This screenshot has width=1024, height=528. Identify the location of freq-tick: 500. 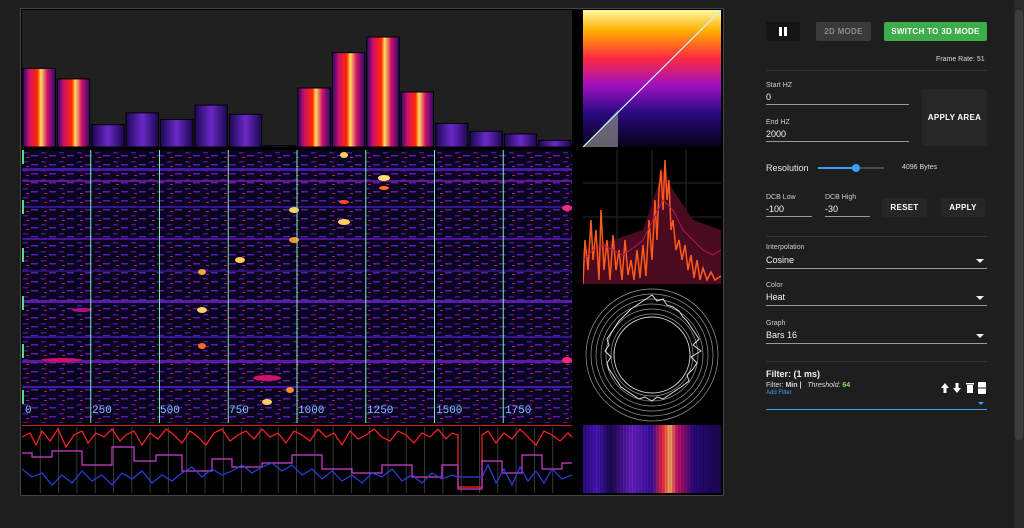
(170, 411).